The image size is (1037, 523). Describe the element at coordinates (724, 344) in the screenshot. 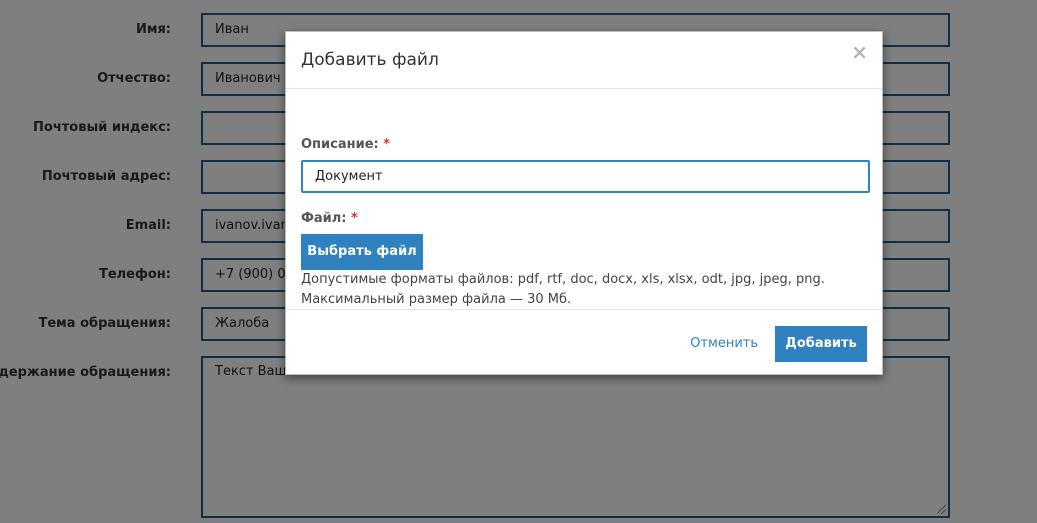

I see `cancel-button: Отменить` at that location.